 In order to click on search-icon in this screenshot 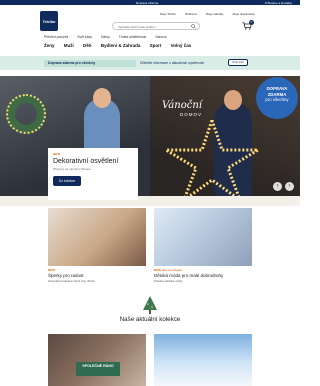, I will do `click(193, 26)`.